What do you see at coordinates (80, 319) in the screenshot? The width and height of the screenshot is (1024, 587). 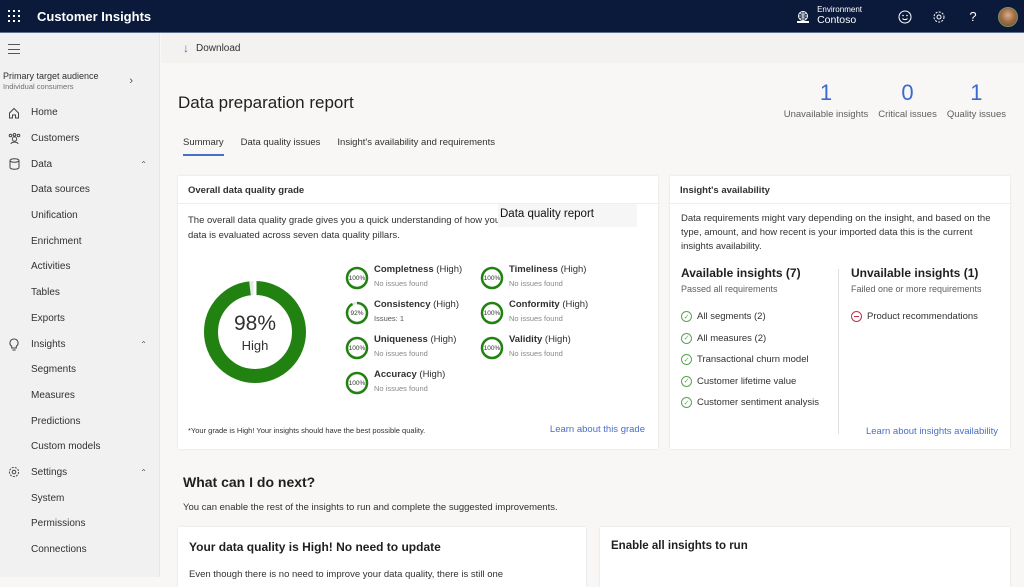 I see `sidebar-item-exports: Exports` at bounding box center [80, 319].